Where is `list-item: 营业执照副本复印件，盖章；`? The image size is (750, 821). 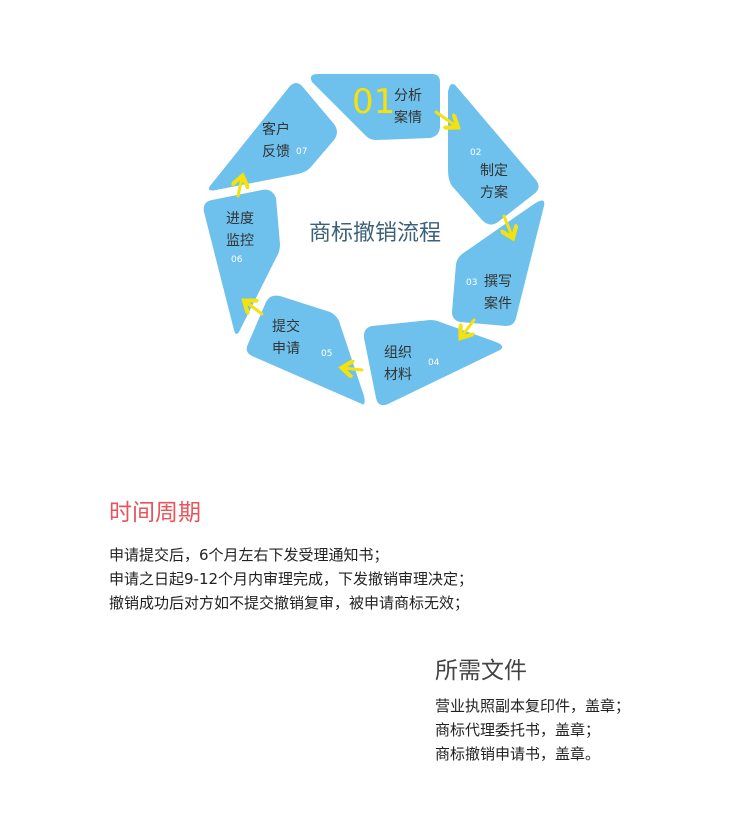 list-item: 营业执照副本复印件，盖章； is located at coordinates (533, 706).